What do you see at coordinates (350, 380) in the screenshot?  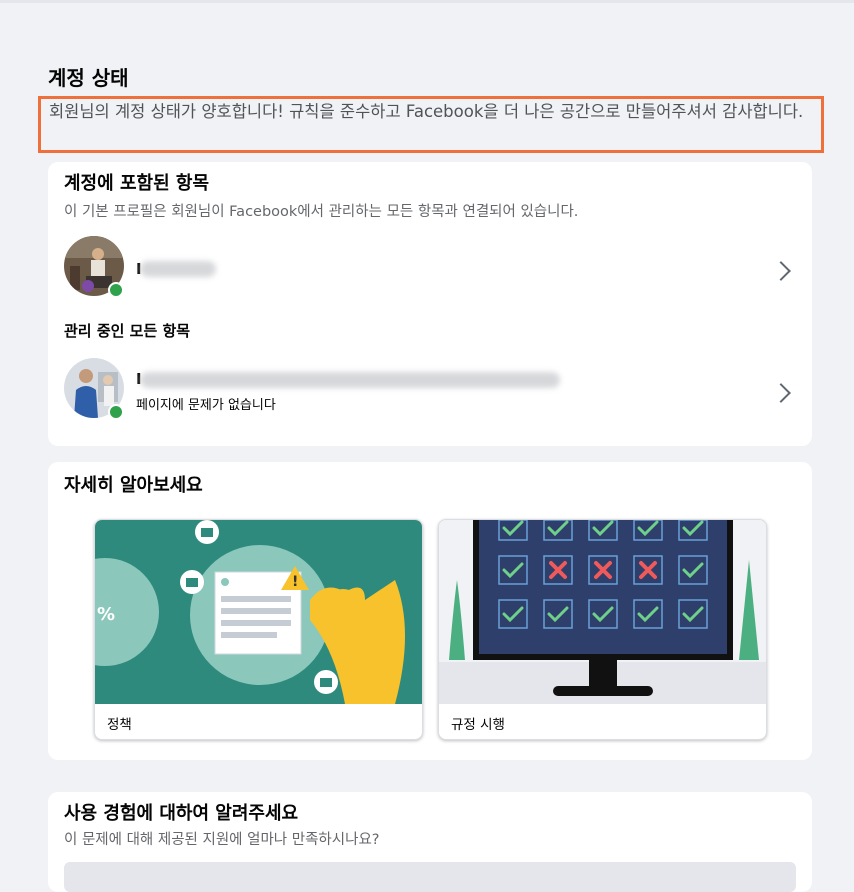 I see `redacted-page-name` at bounding box center [350, 380].